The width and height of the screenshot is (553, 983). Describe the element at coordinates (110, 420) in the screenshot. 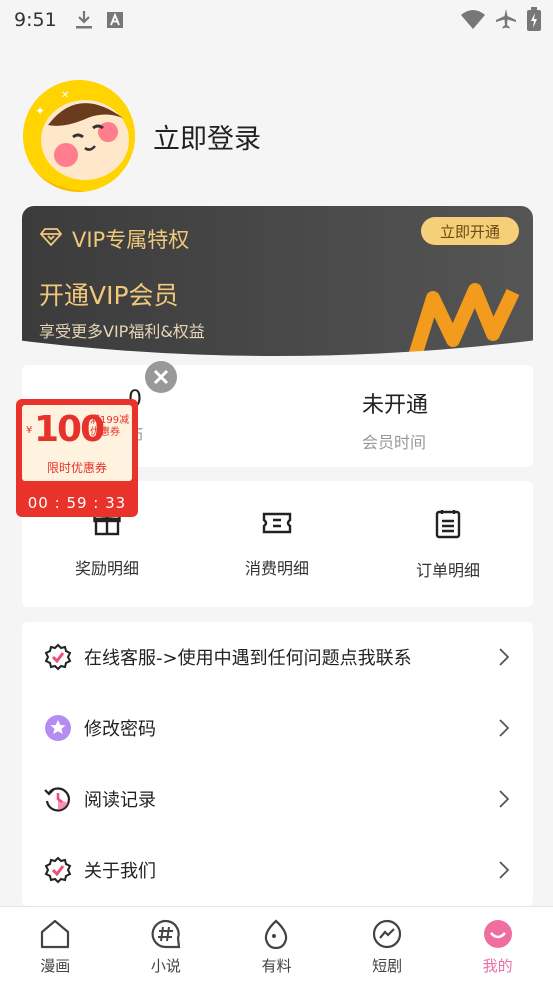

I see `coupon-condition: 满199减` at that location.